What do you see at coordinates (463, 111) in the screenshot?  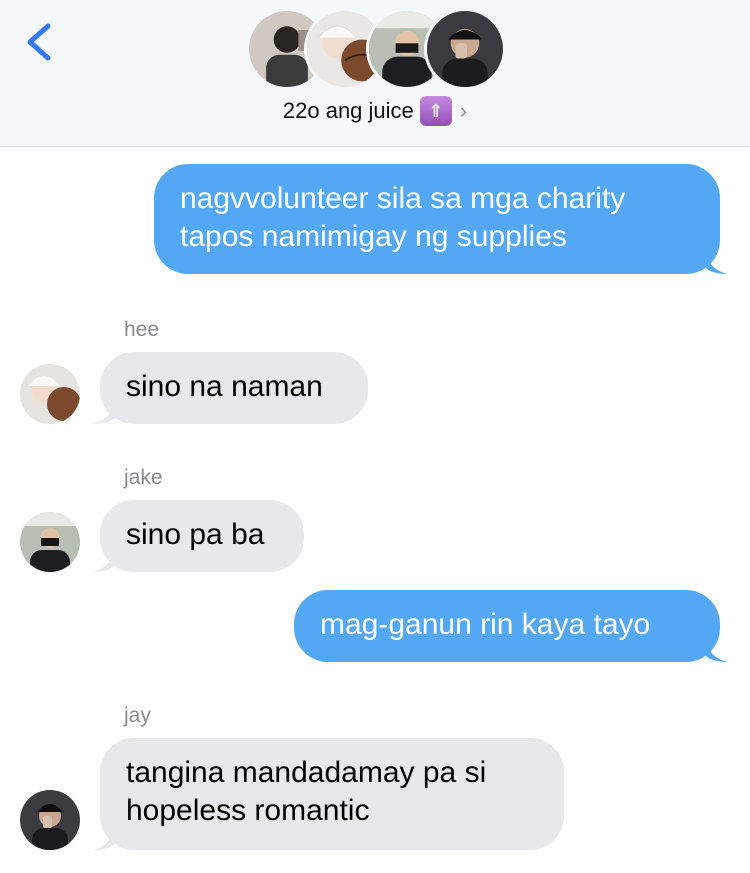 I see `chevron-right-icon: ›` at bounding box center [463, 111].